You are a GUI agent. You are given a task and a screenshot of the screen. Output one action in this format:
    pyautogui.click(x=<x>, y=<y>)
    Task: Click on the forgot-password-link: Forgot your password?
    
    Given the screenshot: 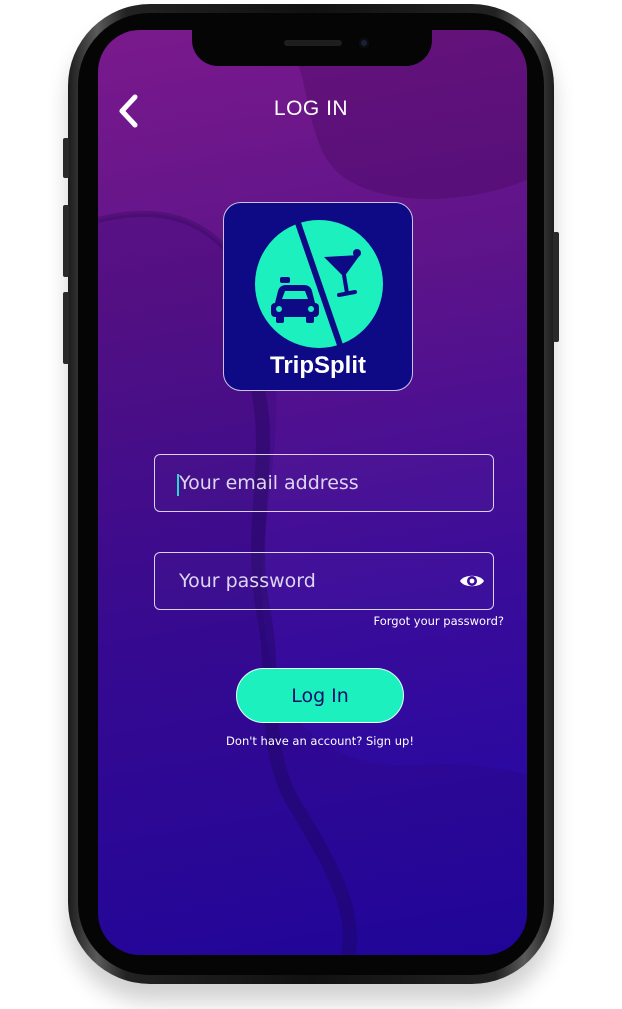 What is the action you would take?
    pyautogui.click(x=412, y=621)
    